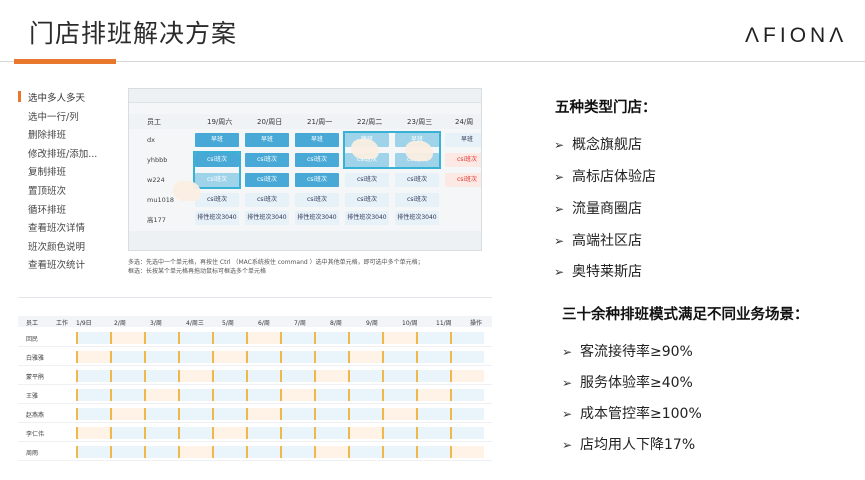  I want to click on menu-item-copy: 复制排班, so click(70, 173).